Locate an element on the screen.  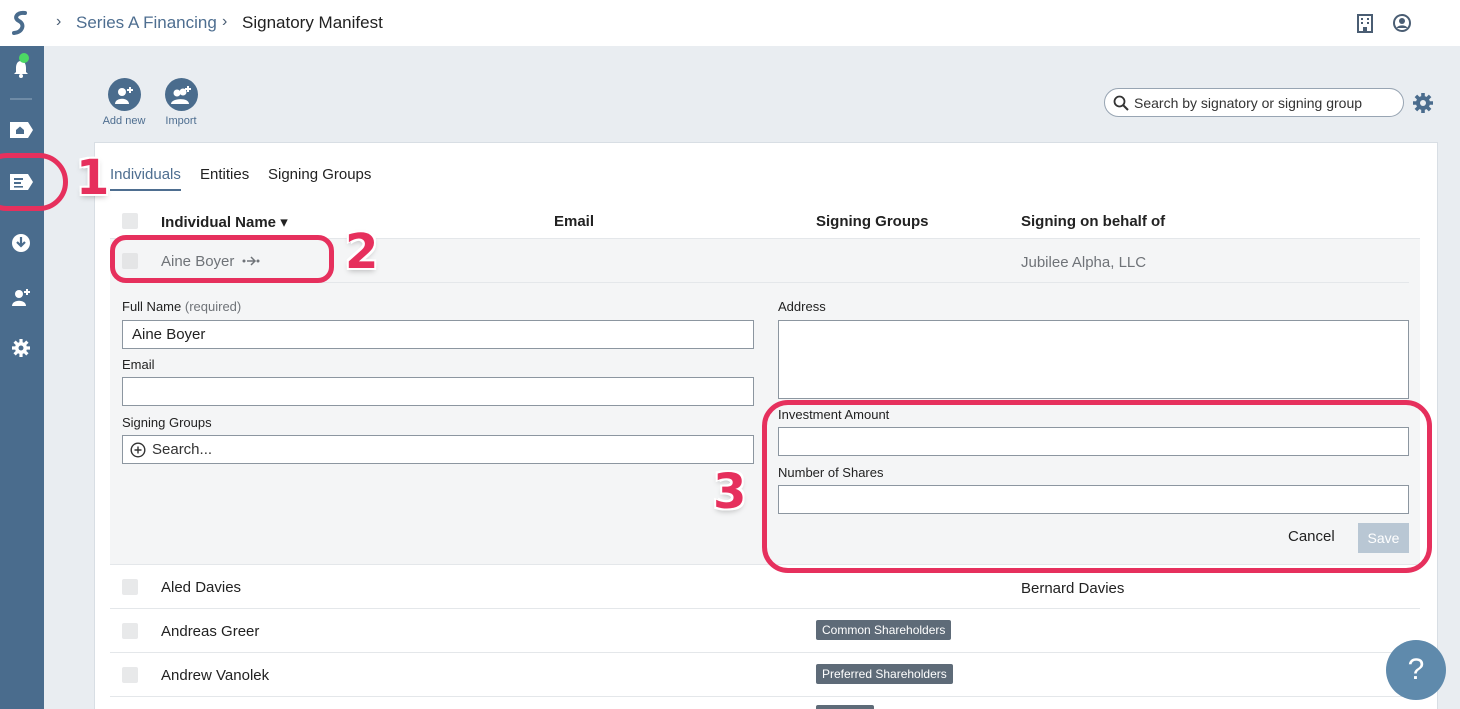
sidebar-item-home is located at coordinates (21, 130).